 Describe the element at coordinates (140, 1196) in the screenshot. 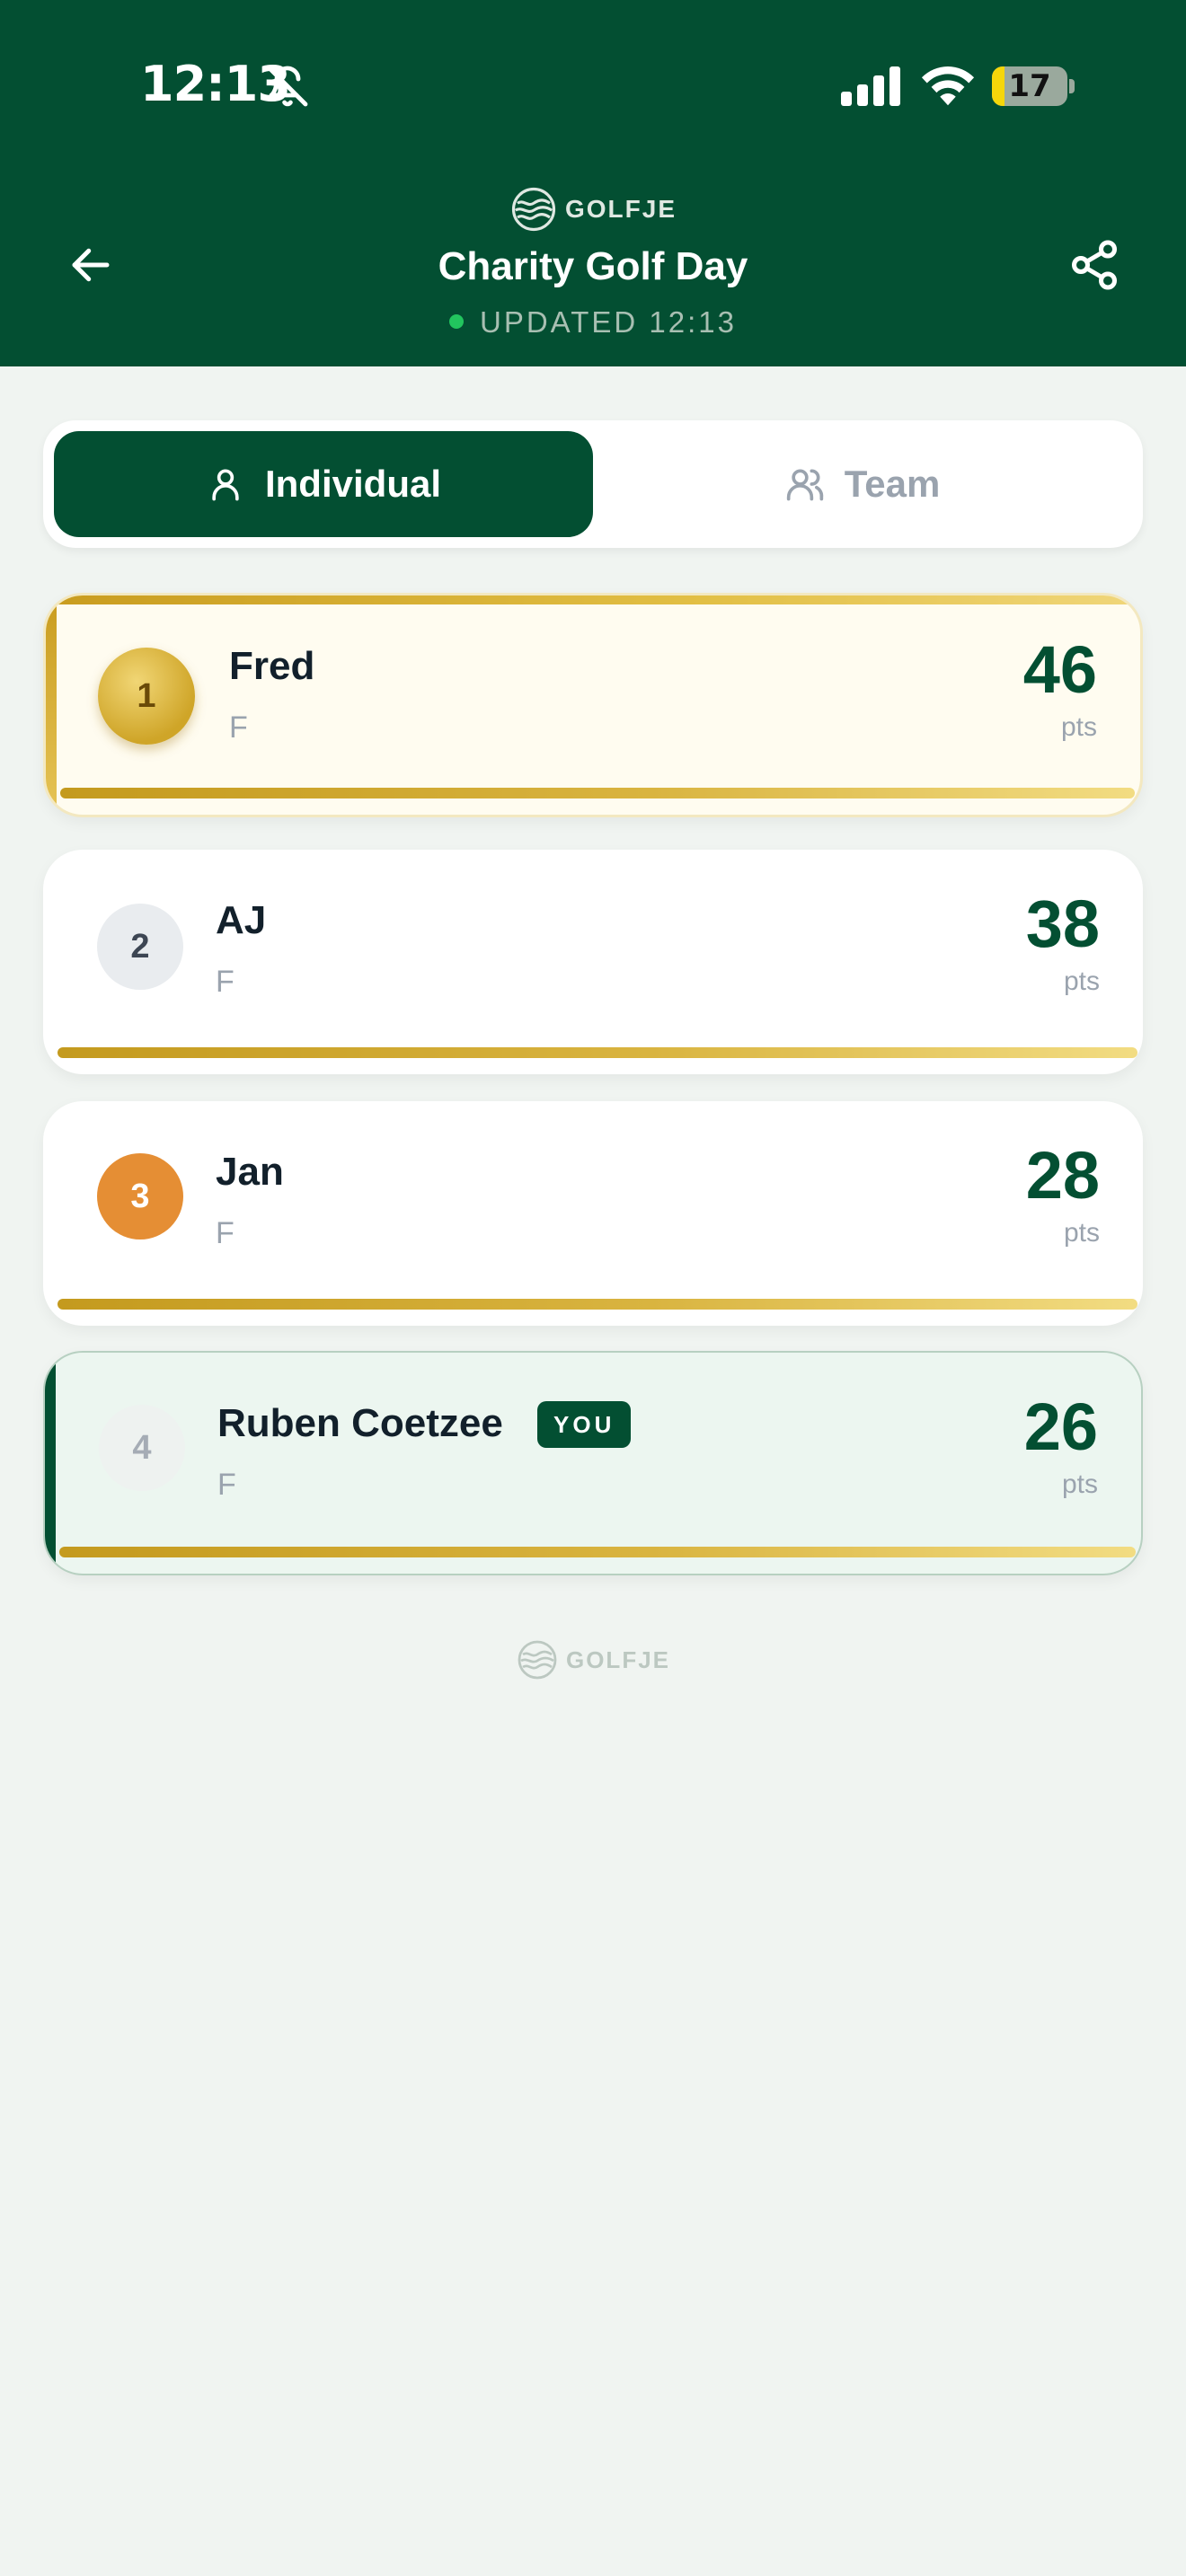

I see `rank-badge: 3` at that location.